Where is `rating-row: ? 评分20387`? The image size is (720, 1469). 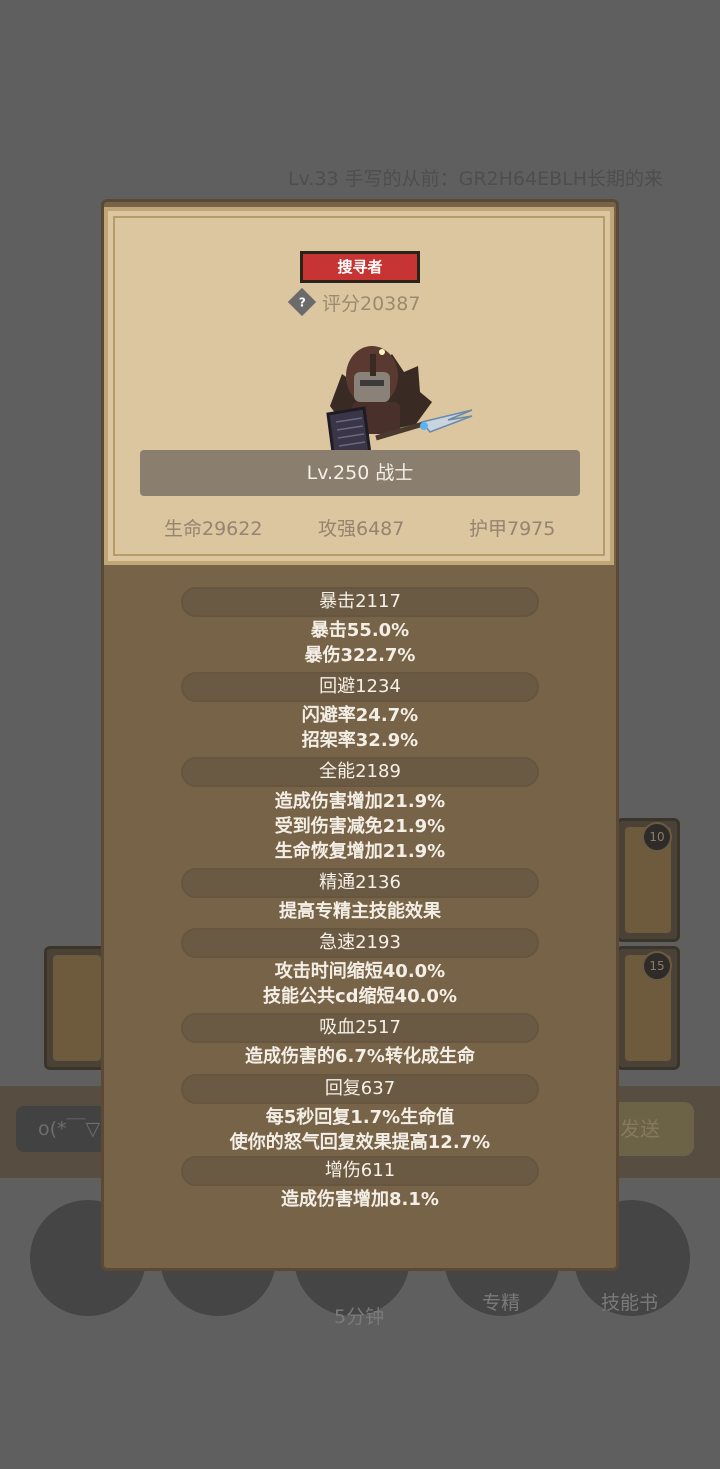
rating-row: ? 评分20387 is located at coordinates (354, 302).